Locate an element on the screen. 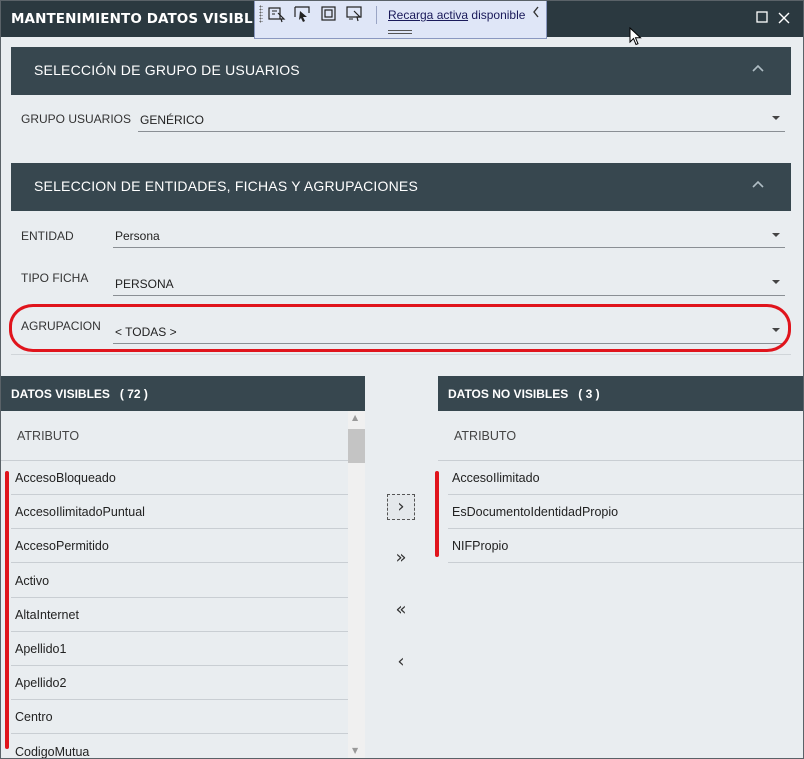 The image size is (804, 759). tipo-ficha-underline is located at coordinates (449, 295).